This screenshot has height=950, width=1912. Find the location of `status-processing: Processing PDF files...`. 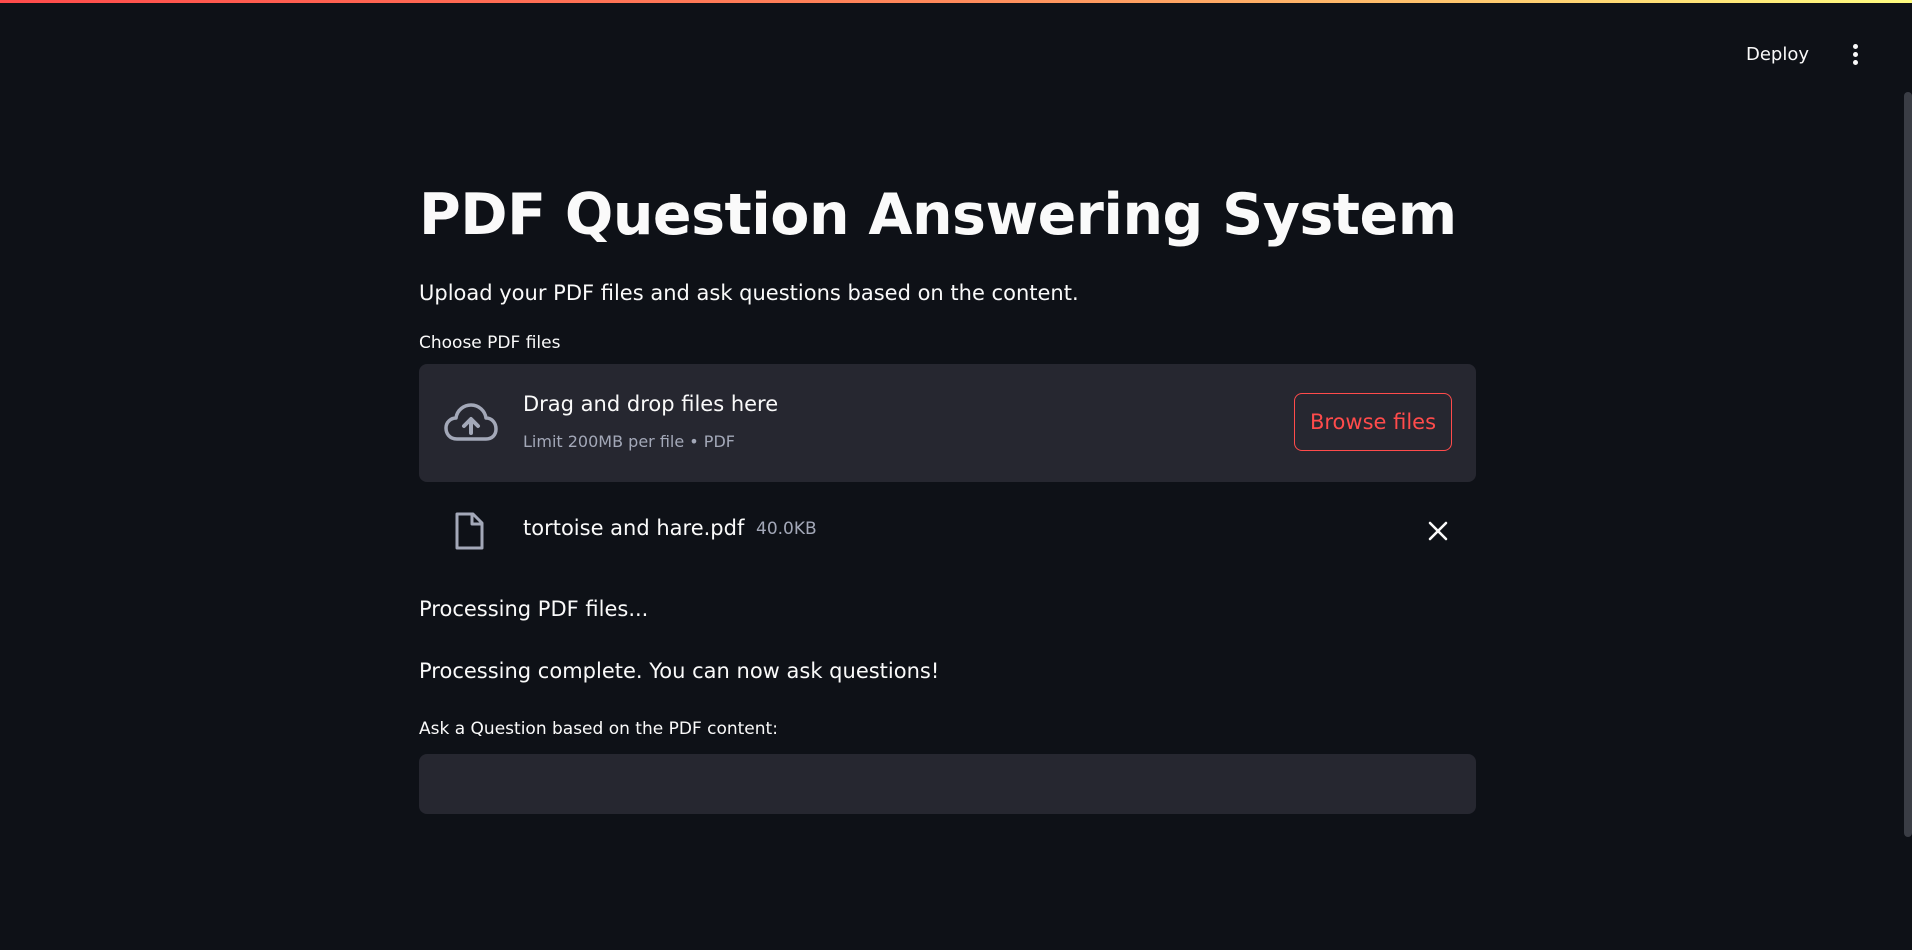

status-processing: Processing PDF files... is located at coordinates (534, 609).